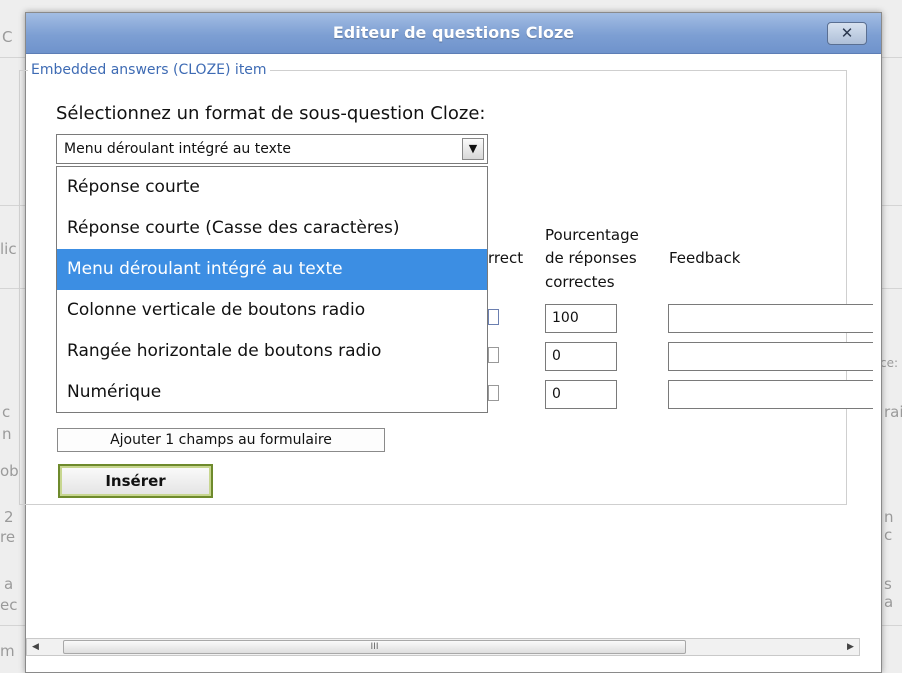 The image size is (902, 673). I want to click on background-text: ce:, so click(889, 363).